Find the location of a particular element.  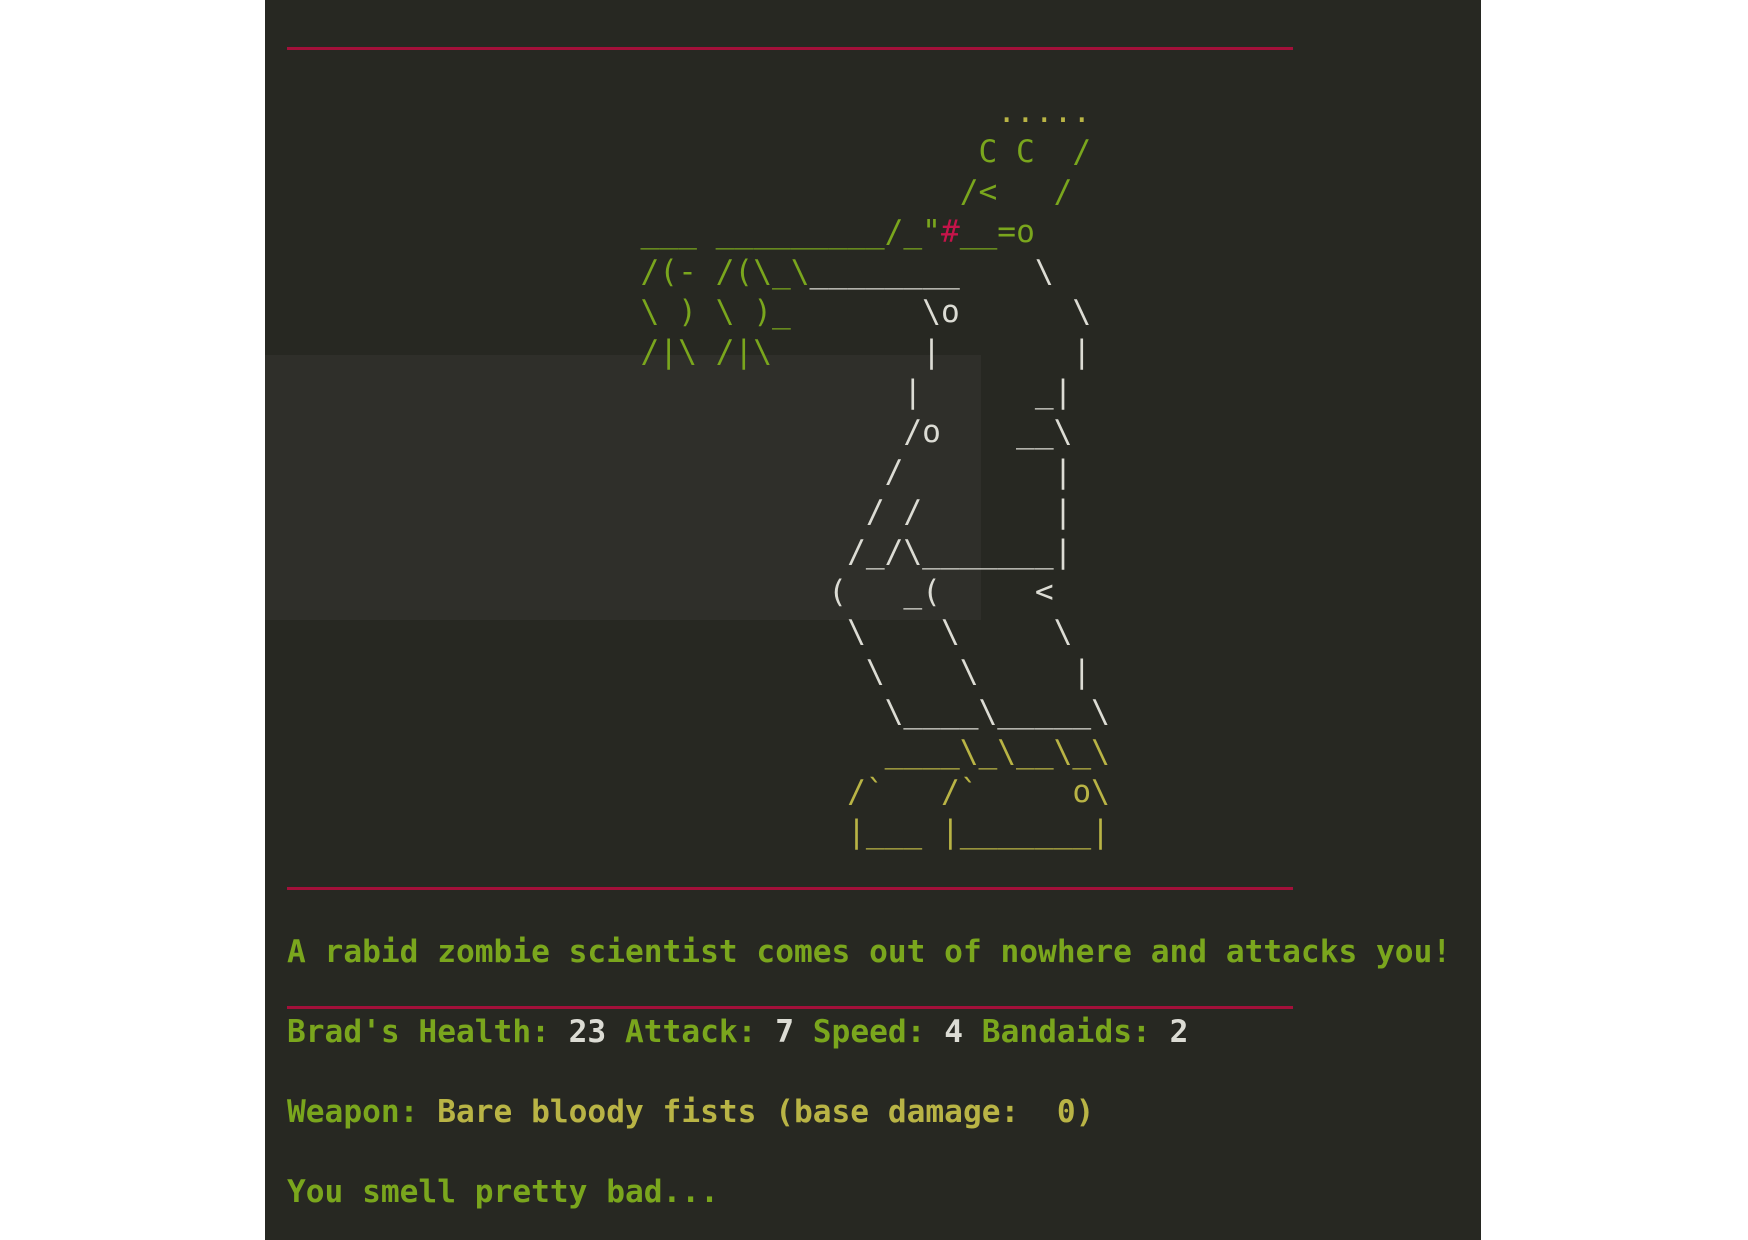

ascii-art-line: /o __\ is located at coordinates (687, 432).